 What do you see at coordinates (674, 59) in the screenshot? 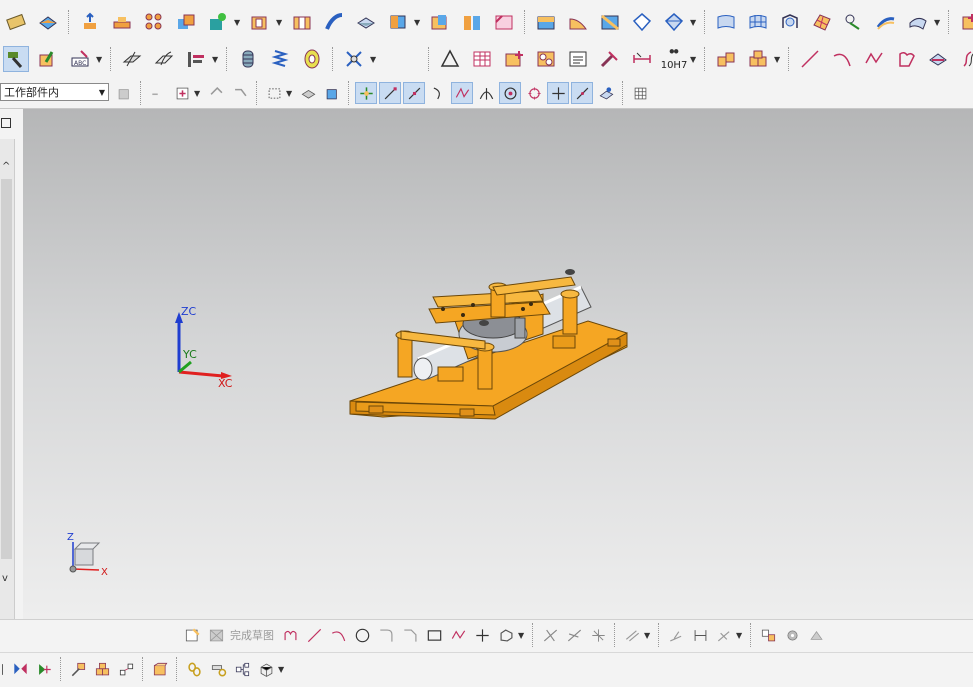
I see `tolerance-fit-button: 10H7` at bounding box center [674, 59].